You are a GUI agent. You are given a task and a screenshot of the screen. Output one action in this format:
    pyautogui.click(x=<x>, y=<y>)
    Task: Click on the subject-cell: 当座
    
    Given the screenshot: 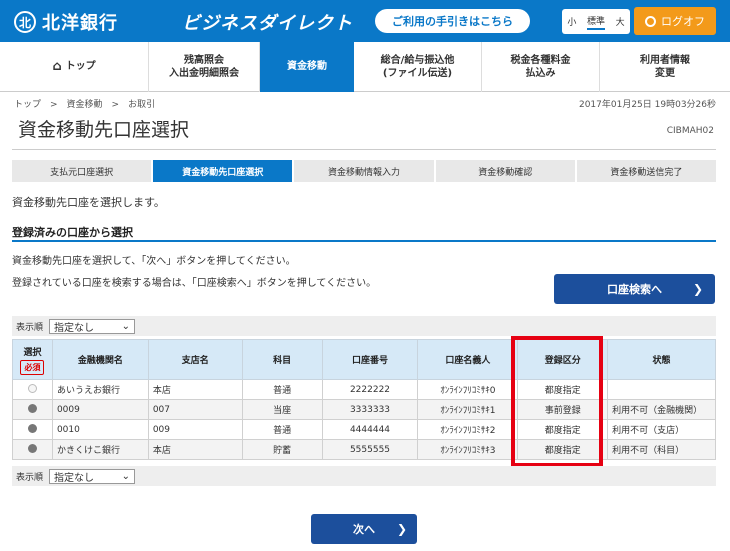 What is the action you would take?
    pyautogui.click(x=282, y=409)
    